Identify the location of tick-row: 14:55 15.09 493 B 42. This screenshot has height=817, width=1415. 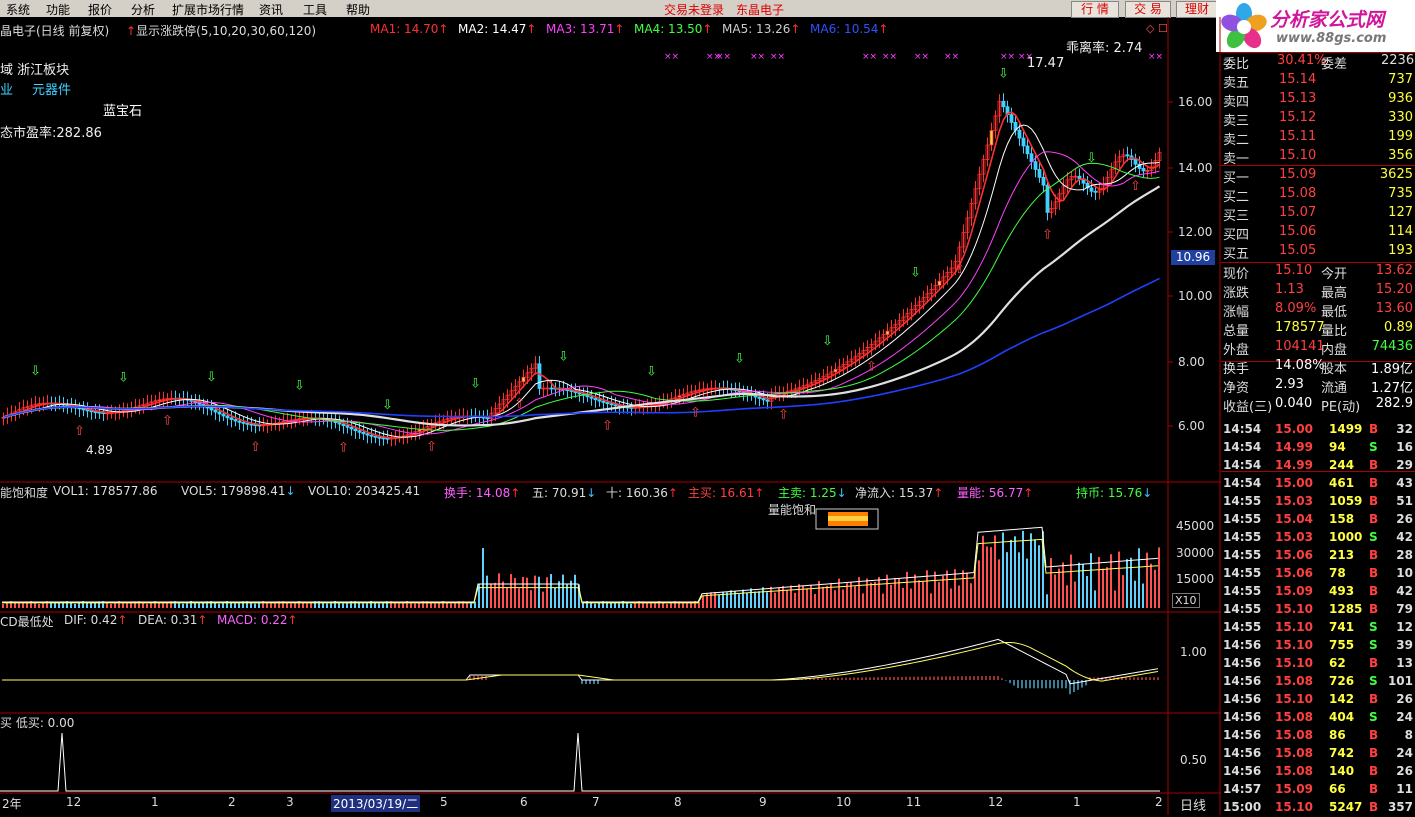
(1318, 592).